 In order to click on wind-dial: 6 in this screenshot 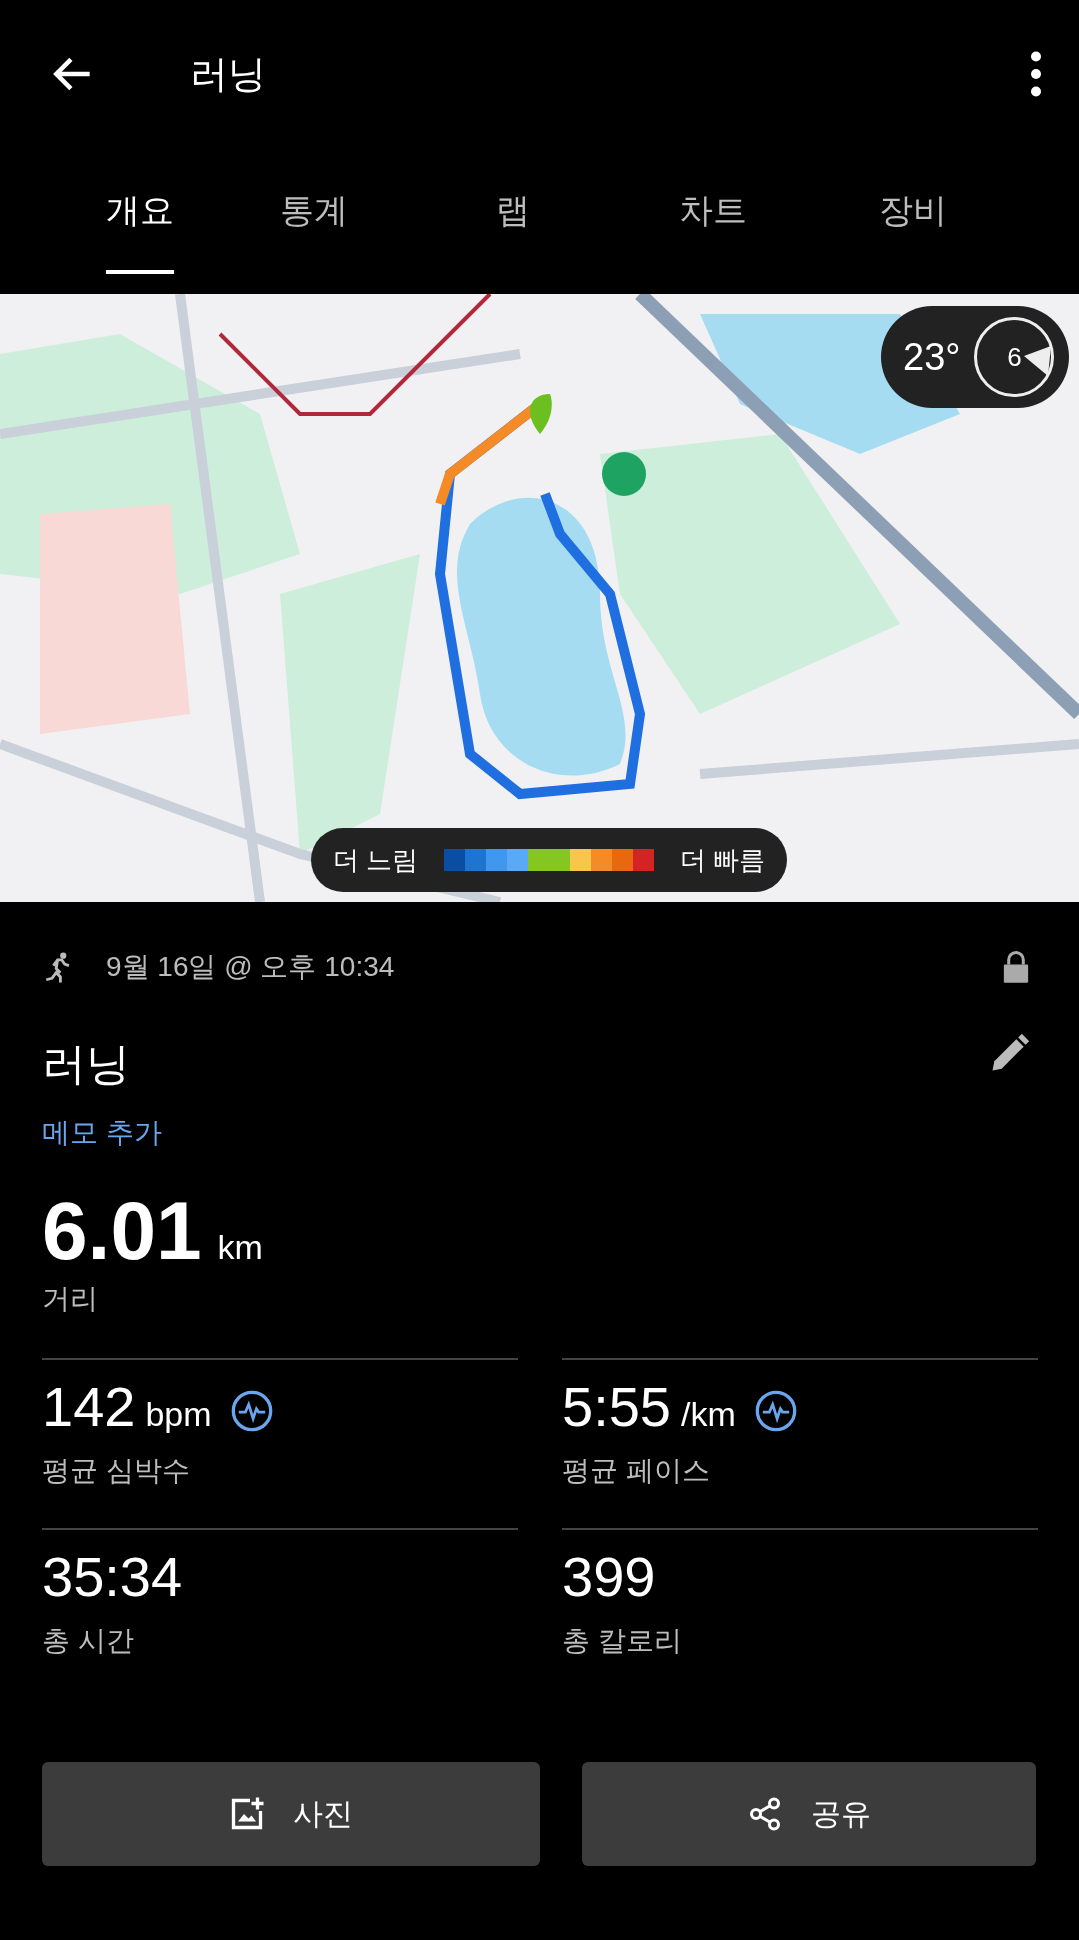, I will do `click(1014, 357)`.